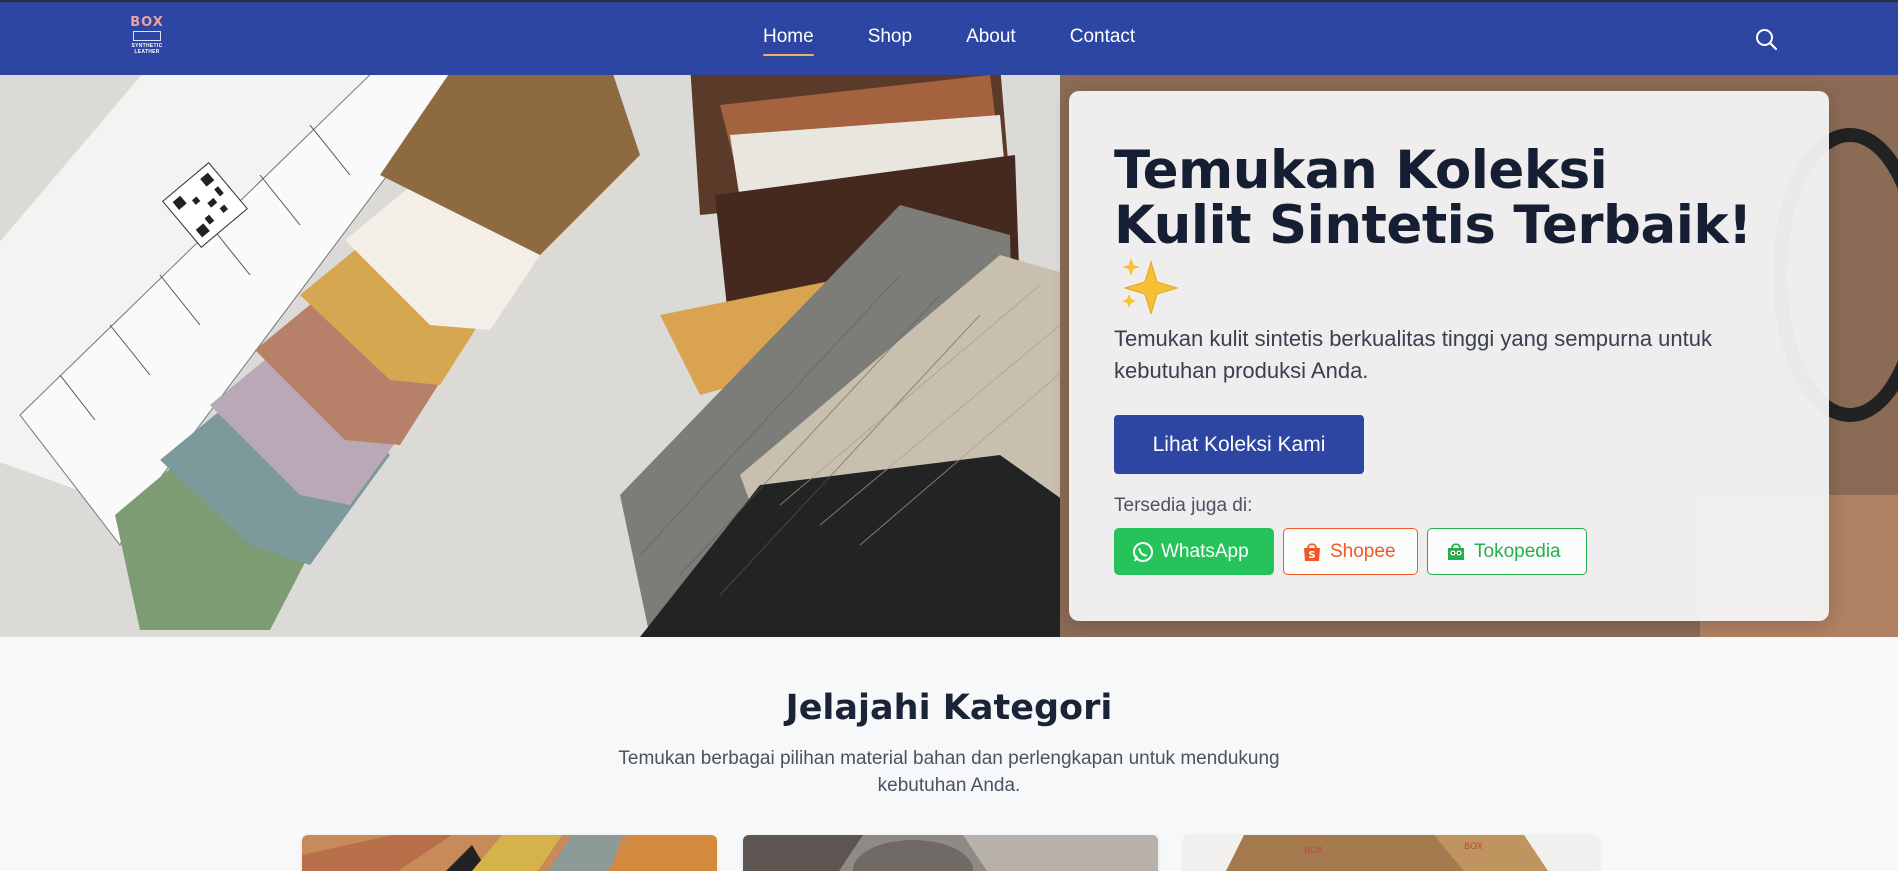 Image resolution: width=1898 pixels, height=871 pixels. What do you see at coordinates (1205, 551) in the screenshot?
I see `whatsapp-label: WhatsApp` at bounding box center [1205, 551].